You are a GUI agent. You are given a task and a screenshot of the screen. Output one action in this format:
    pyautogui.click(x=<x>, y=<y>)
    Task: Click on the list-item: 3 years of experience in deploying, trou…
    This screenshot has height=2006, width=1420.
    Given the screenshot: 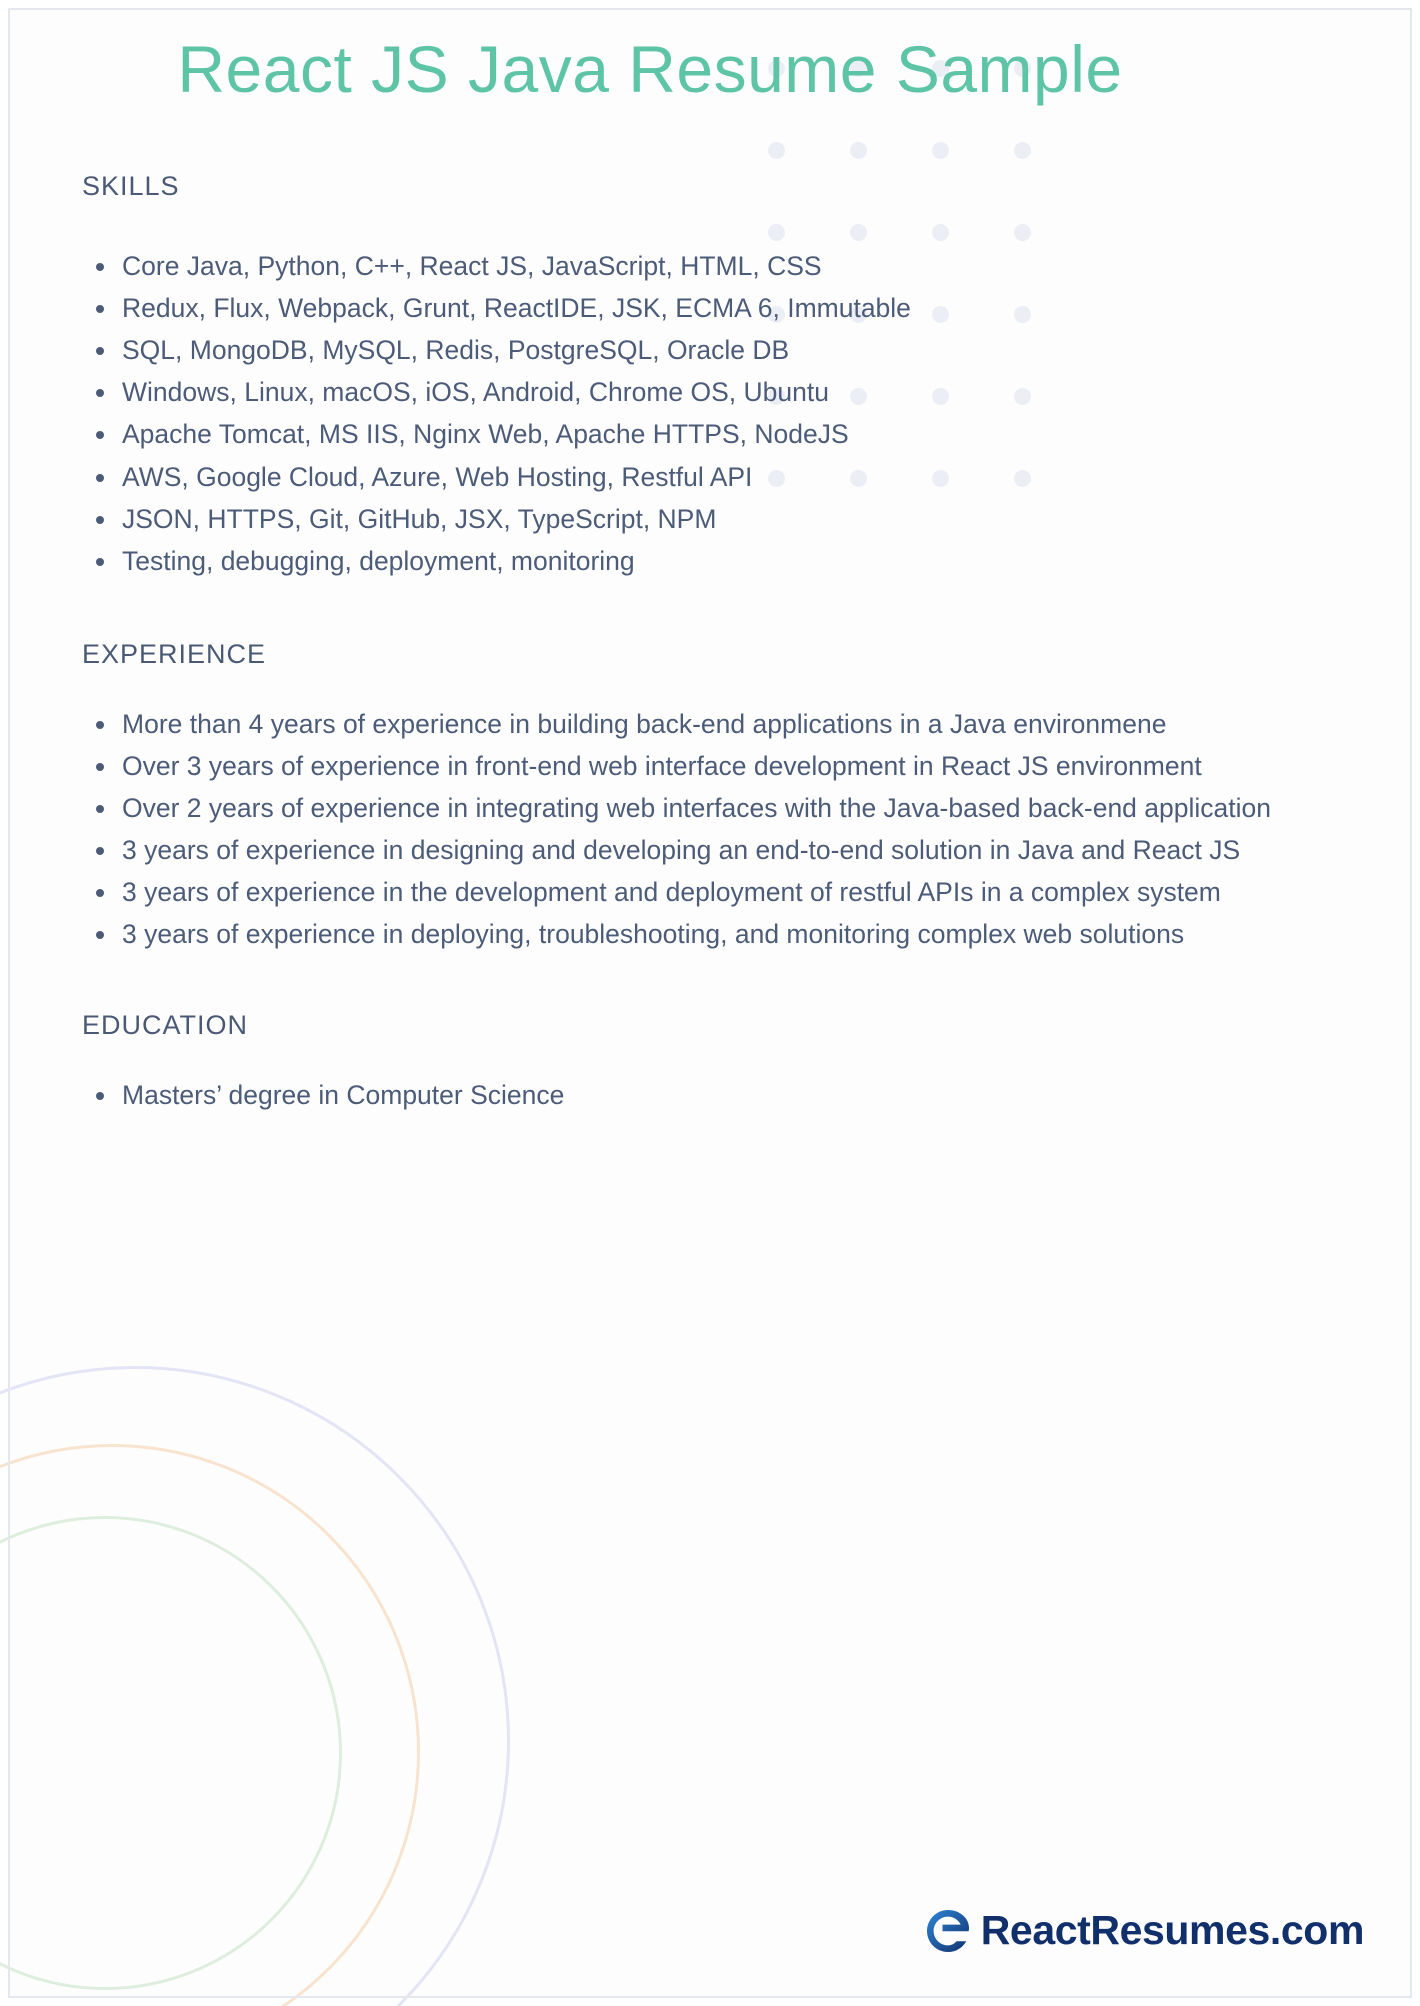 What is the action you would take?
    pyautogui.click(x=719, y=934)
    